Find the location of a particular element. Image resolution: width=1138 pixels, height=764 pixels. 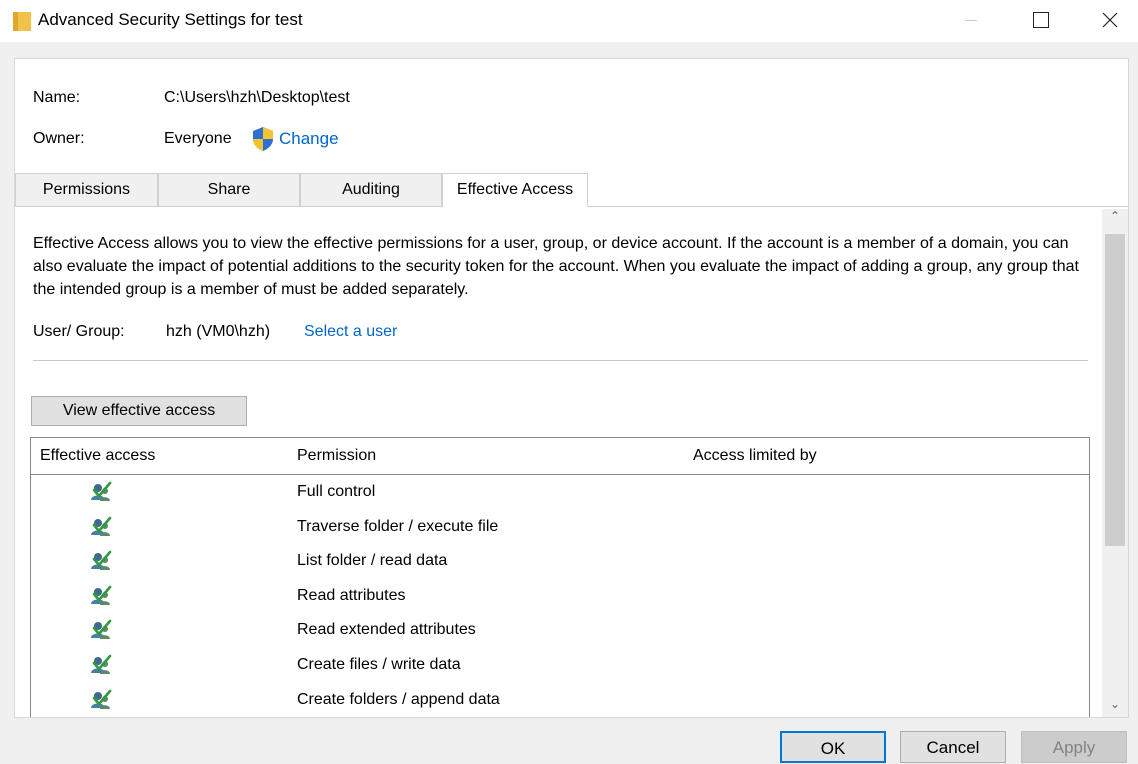

title-bar: Advanced Security Settings for test is located at coordinates (569, 21).